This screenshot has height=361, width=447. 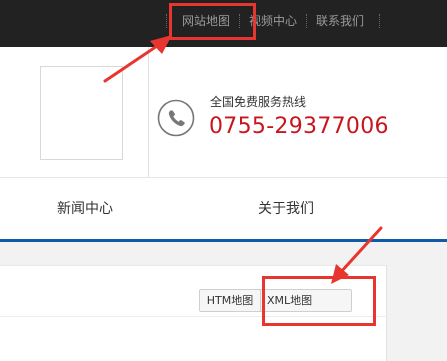 What do you see at coordinates (230, 300) in the screenshot?
I see `html-sitemap-button: HTM地图` at bounding box center [230, 300].